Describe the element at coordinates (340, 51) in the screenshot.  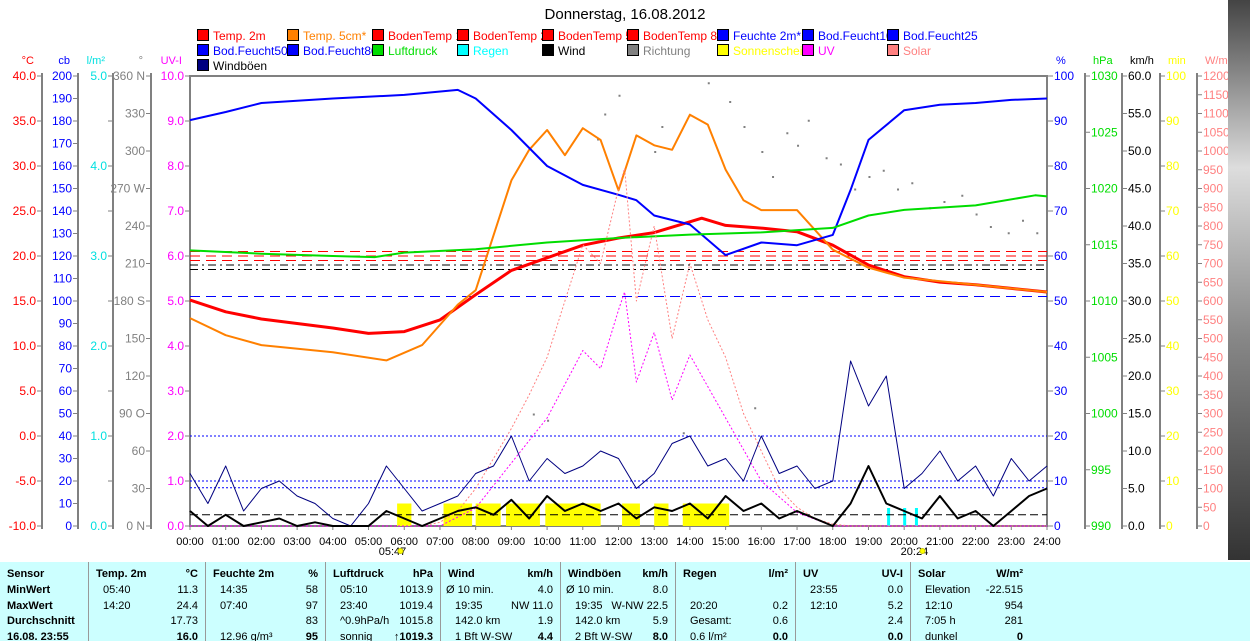
I see `legend-label: Bod.Feucht80` at that location.